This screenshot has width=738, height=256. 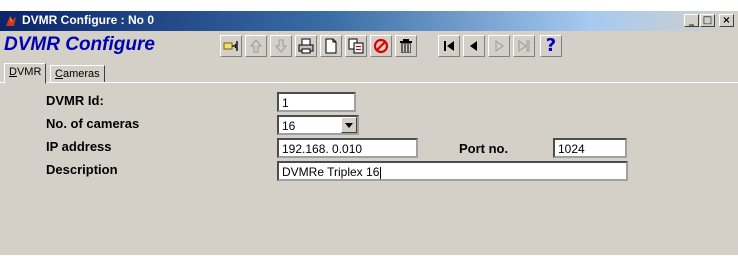 What do you see at coordinates (75, 100) in the screenshot?
I see `dvmr-id-label: DVMR Id:` at bounding box center [75, 100].